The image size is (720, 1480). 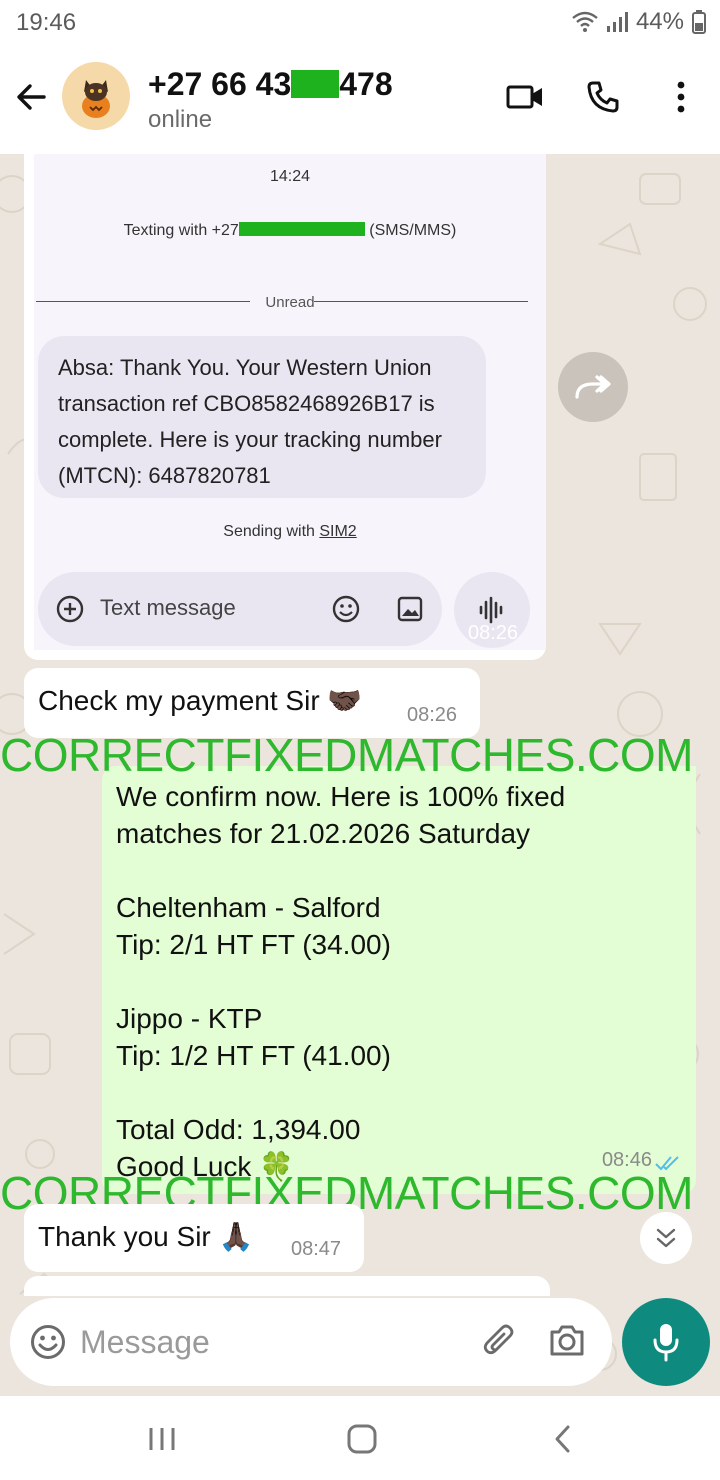 I want to click on status-time: 19:46, so click(x=46, y=22).